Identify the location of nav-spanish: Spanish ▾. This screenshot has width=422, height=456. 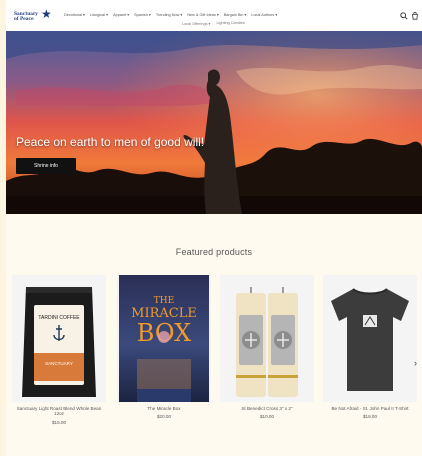
(142, 15).